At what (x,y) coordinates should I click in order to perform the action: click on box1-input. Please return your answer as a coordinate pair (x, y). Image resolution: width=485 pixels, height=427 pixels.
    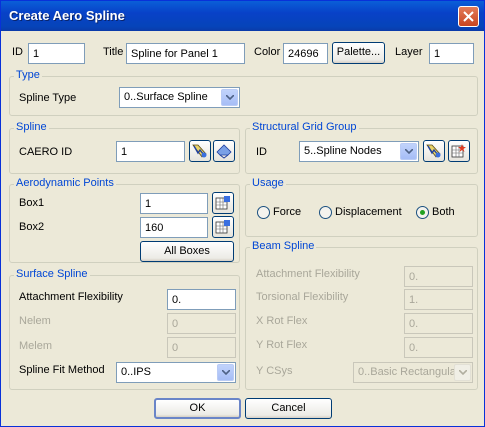
    Looking at the image, I should click on (174, 203).